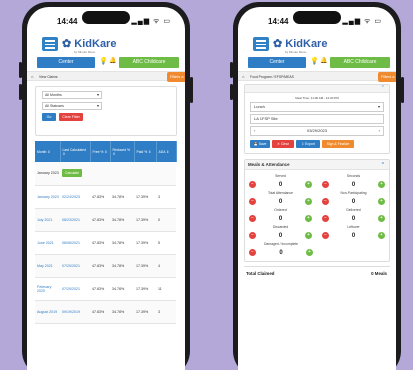 The width and height of the screenshot is (413, 370). I want to click on breadcrumb-current: View Claims, so click(48, 77).